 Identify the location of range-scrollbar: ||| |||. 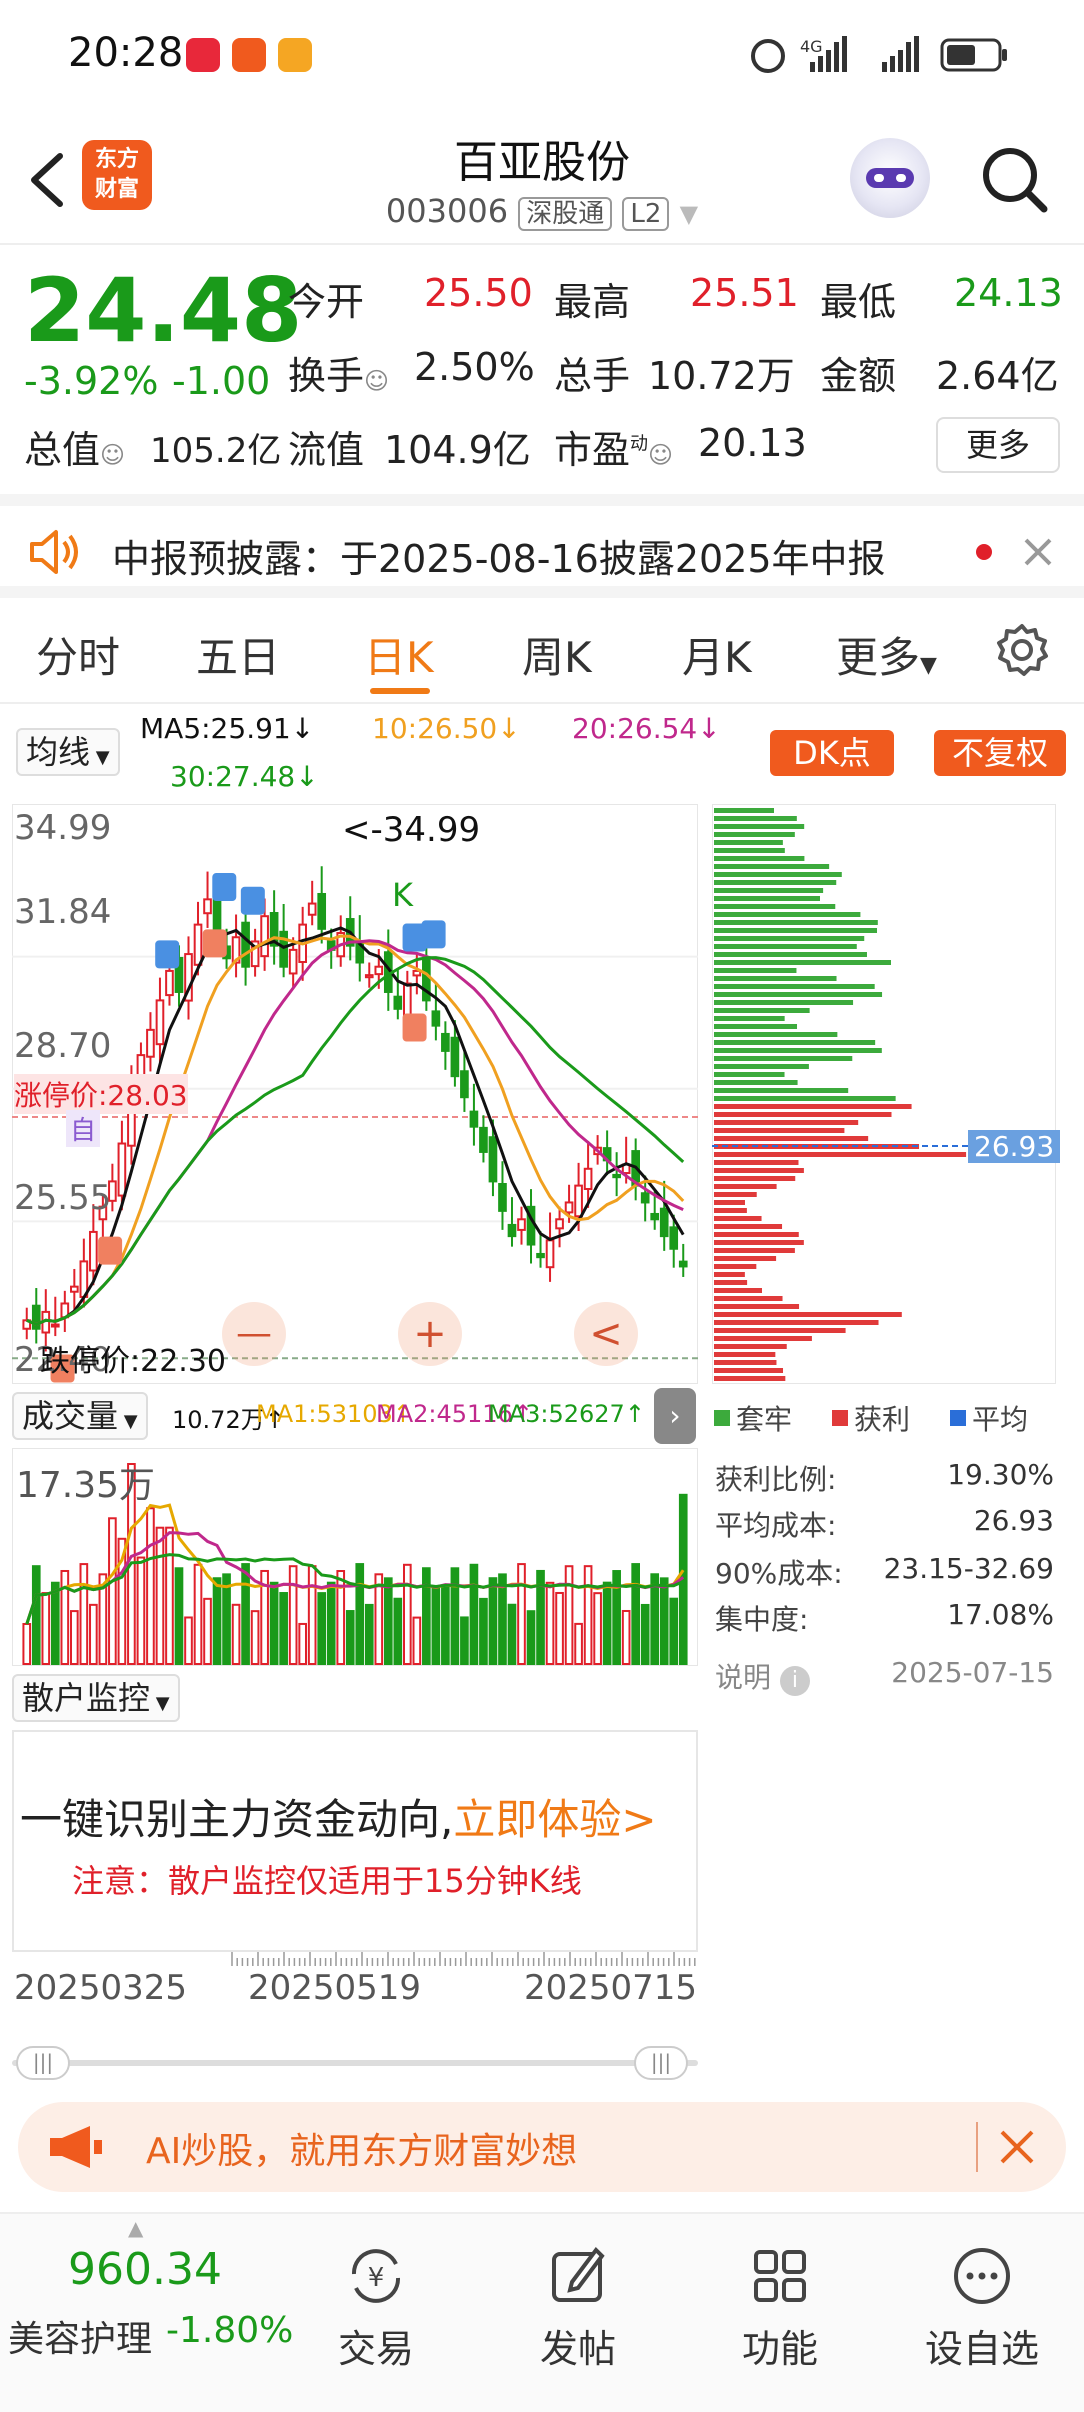
(355, 2063).